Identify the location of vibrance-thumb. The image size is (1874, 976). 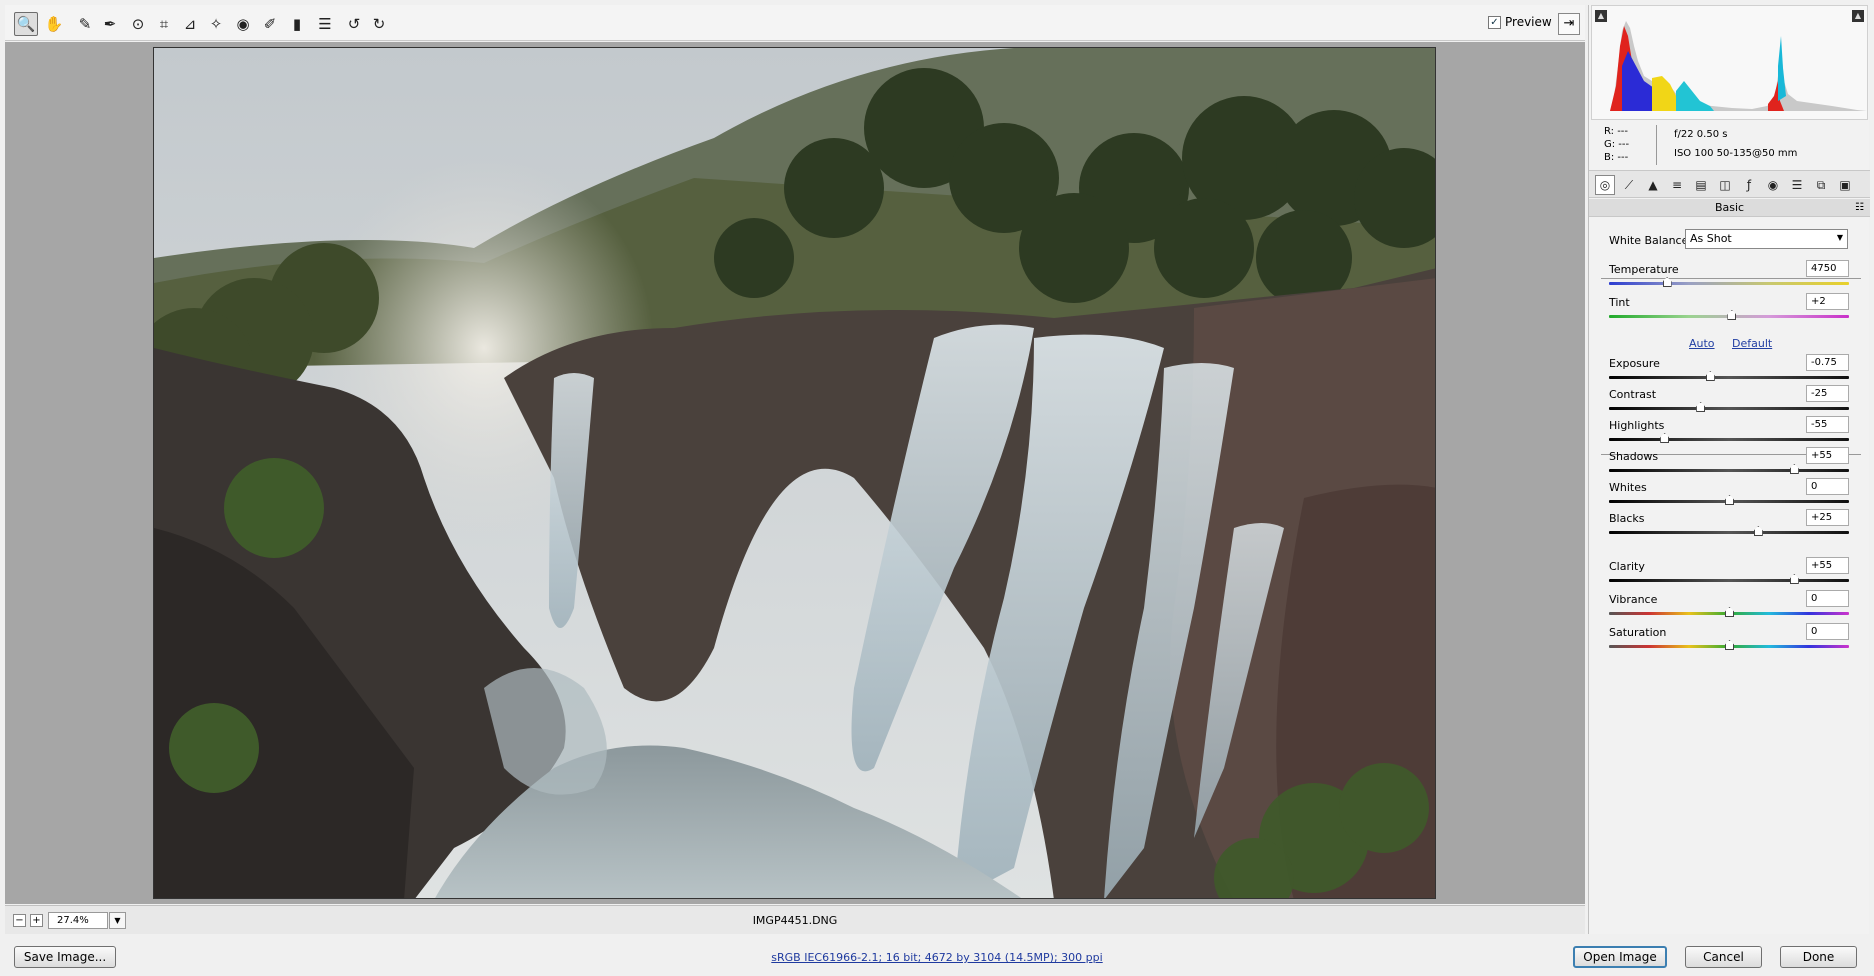
(1729, 612).